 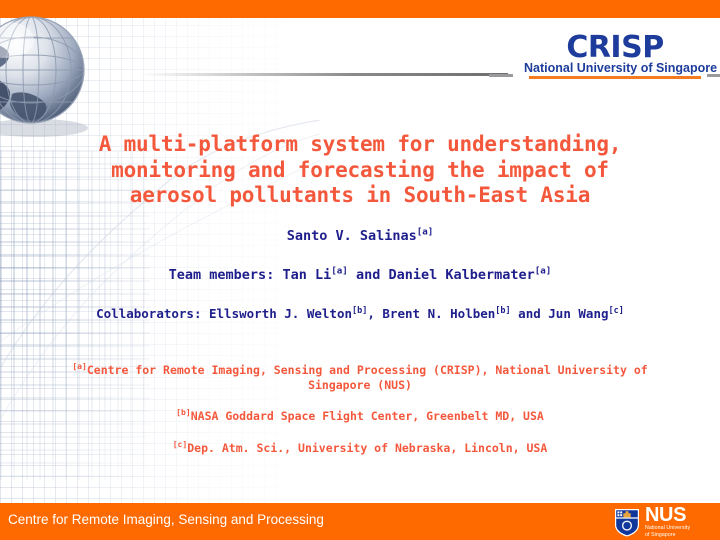 I want to click on collaborator-1-affiliation-mark: [b], so click(x=360, y=310).